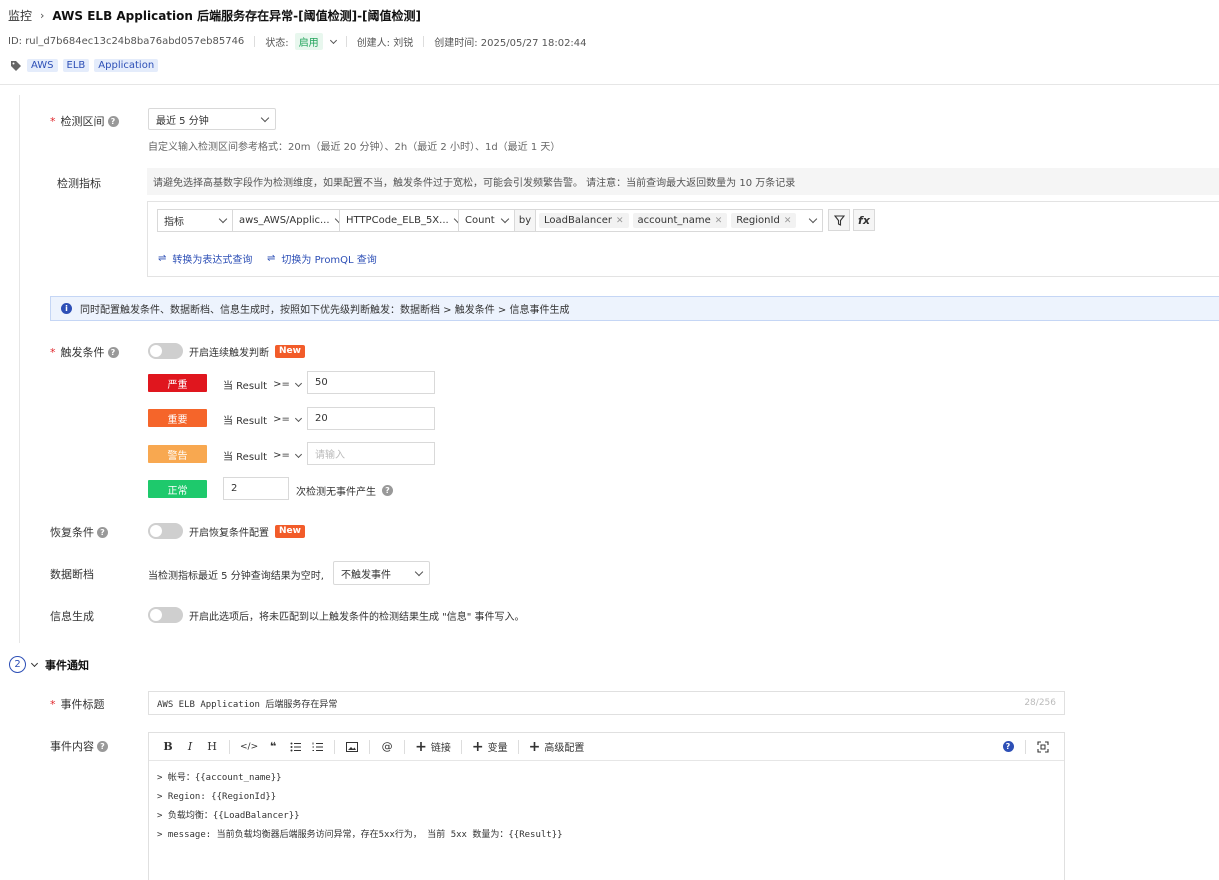  What do you see at coordinates (262, 419) in the screenshot?
I see `level-major-condition: 当 Result >=` at bounding box center [262, 419].